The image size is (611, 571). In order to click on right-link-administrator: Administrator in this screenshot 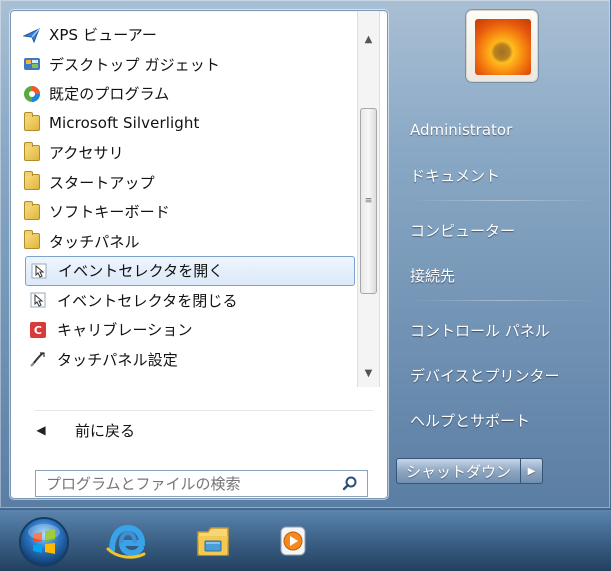, I will do `click(500, 130)`.